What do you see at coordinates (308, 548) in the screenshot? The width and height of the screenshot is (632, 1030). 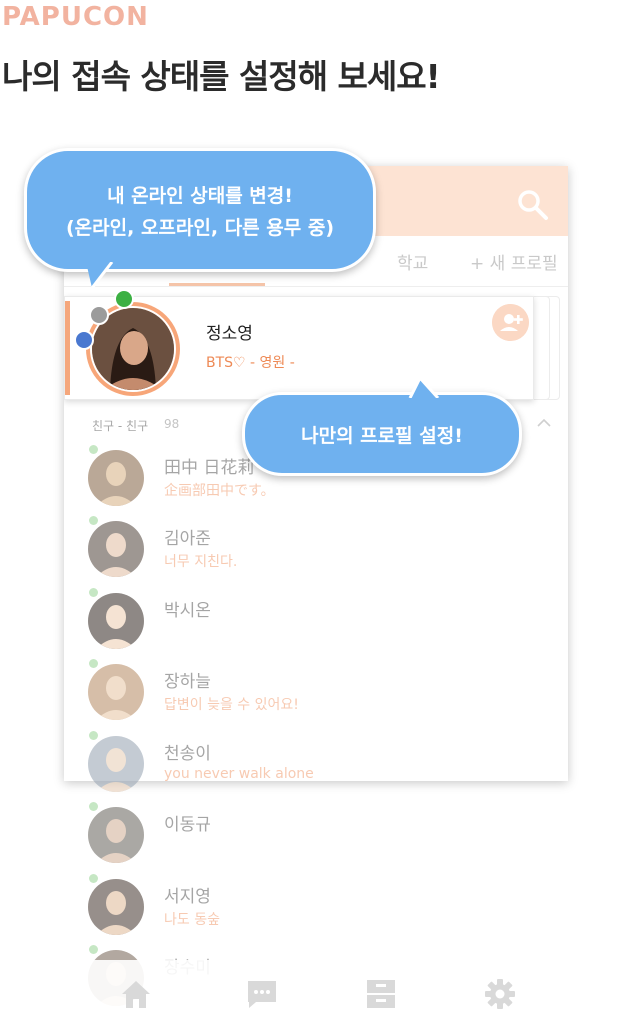 I see `friend-list-item: 김아준너무 지친다.` at bounding box center [308, 548].